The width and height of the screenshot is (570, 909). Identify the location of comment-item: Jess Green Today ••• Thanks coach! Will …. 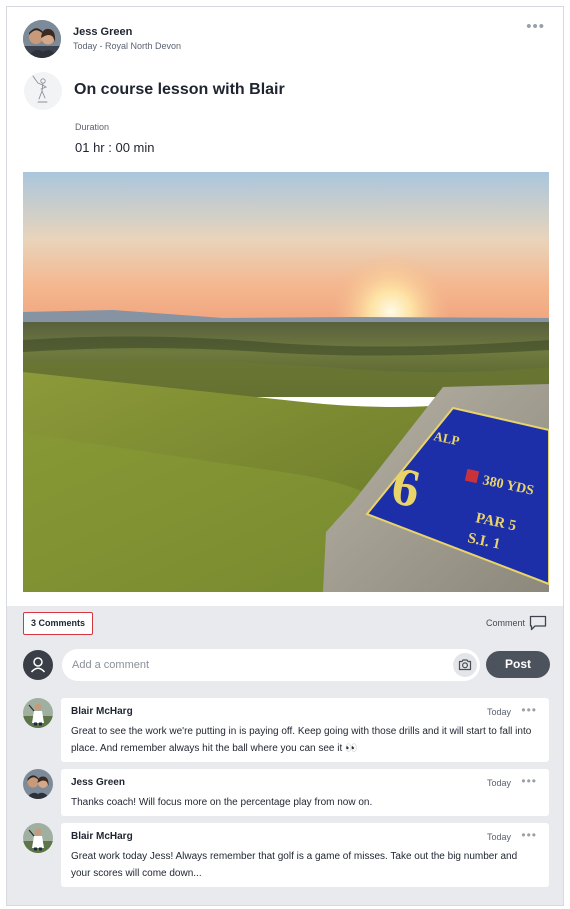
(286, 792).